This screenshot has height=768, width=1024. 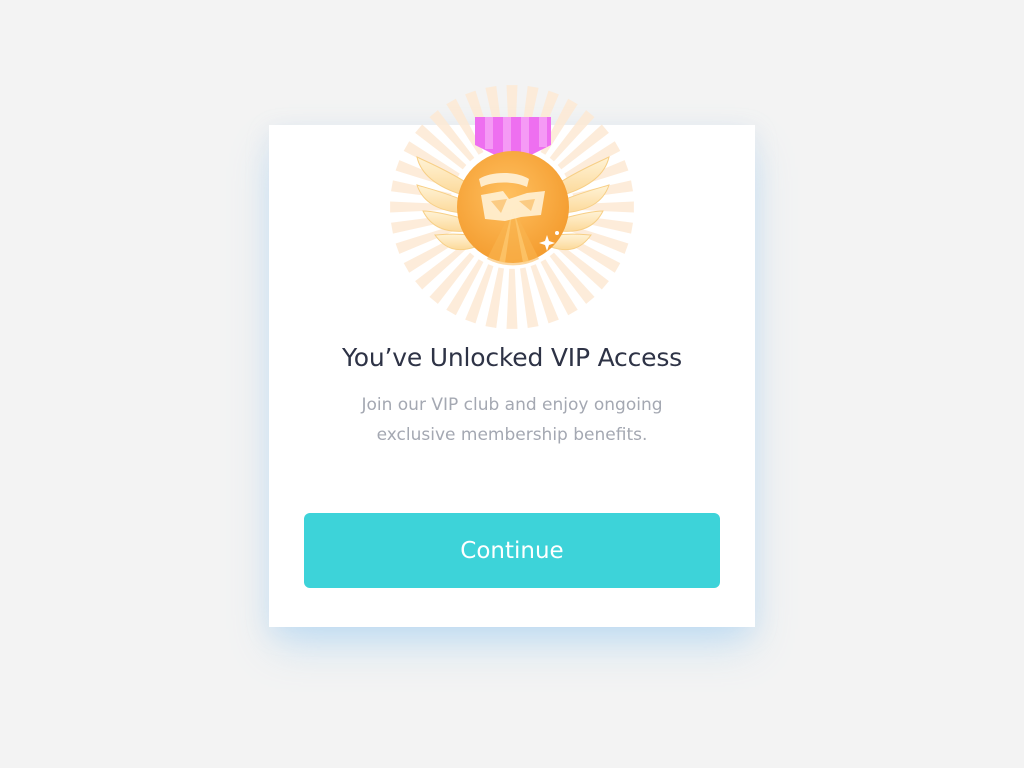 I want to click on vip-medal-icon, so click(x=512, y=208).